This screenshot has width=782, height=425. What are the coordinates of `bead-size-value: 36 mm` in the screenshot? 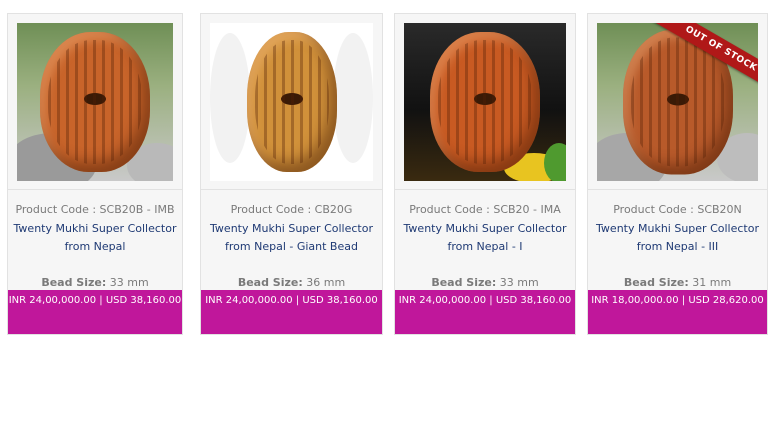 It's located at (326, 282).